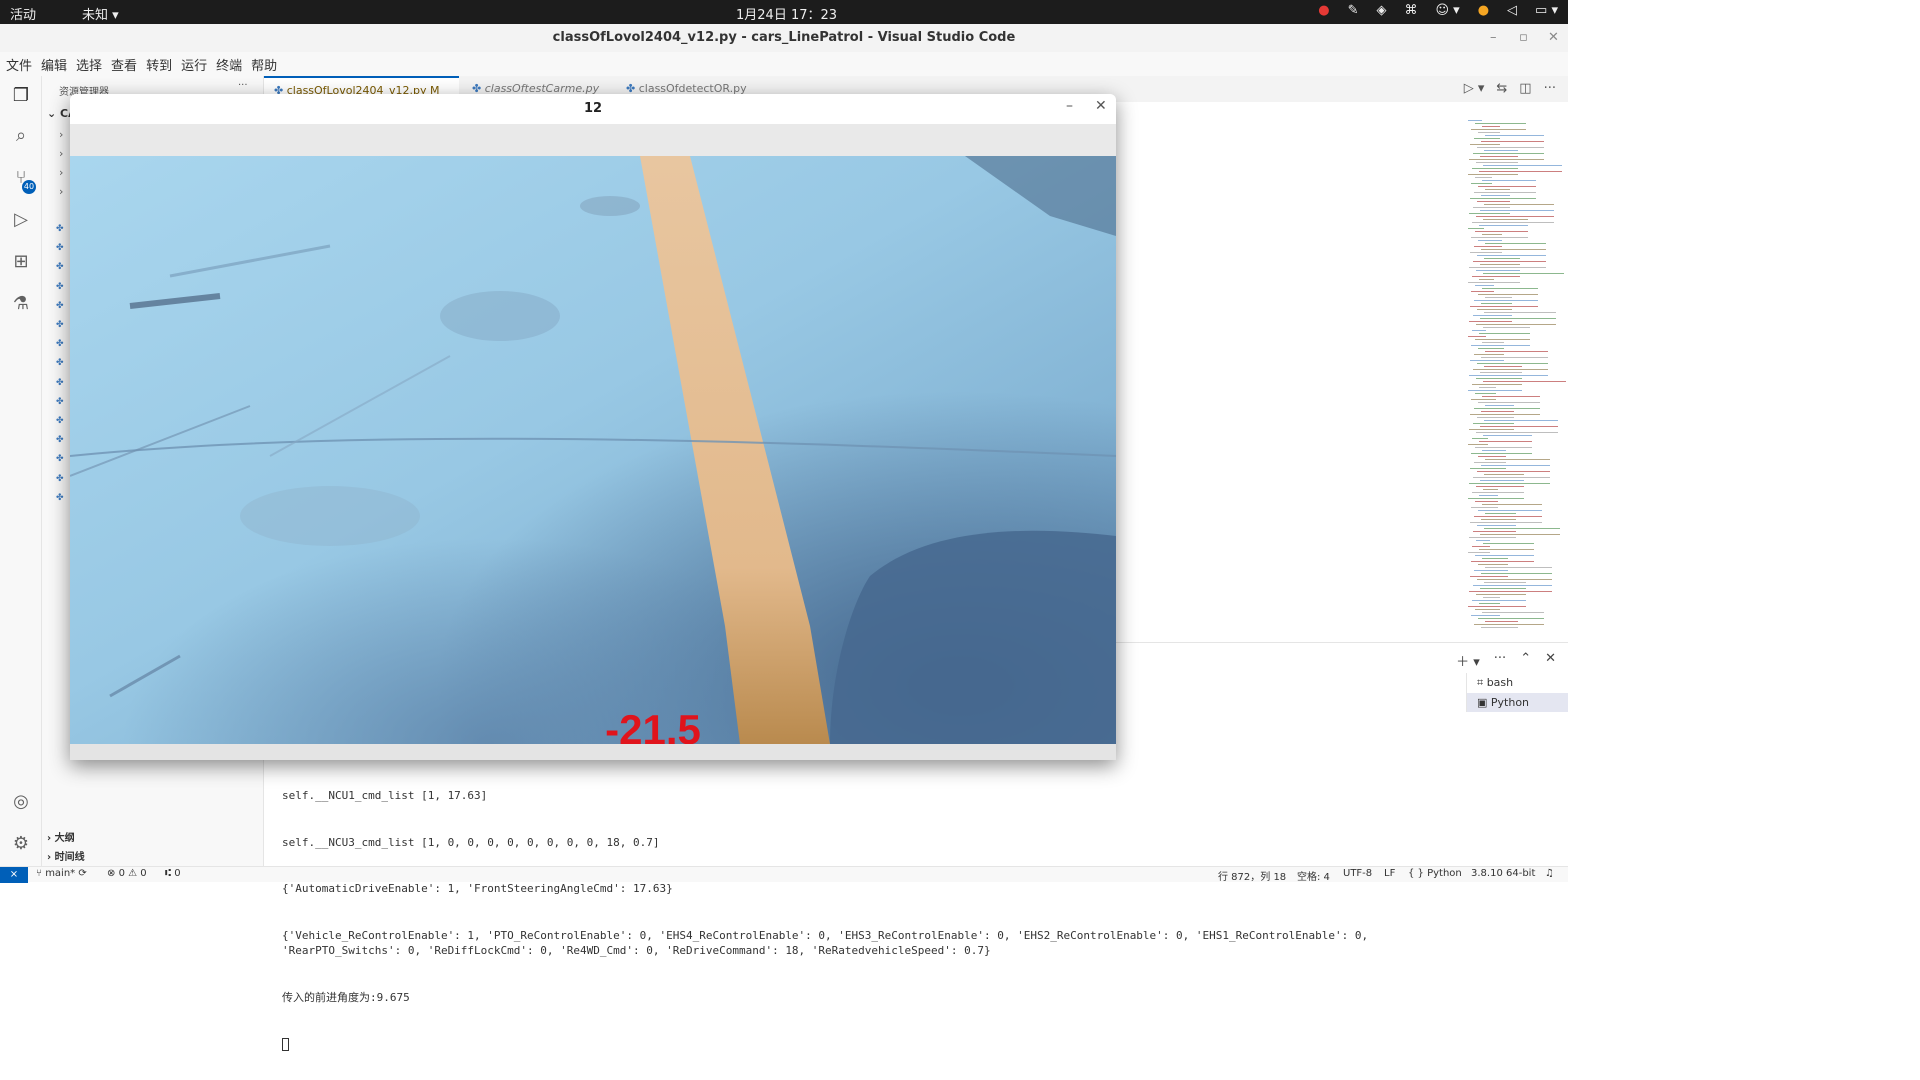 The width and height of the screenshot is (1920, 1080). I want to click on accessibility-icon: ☺ ▾, so click(1447, 10).